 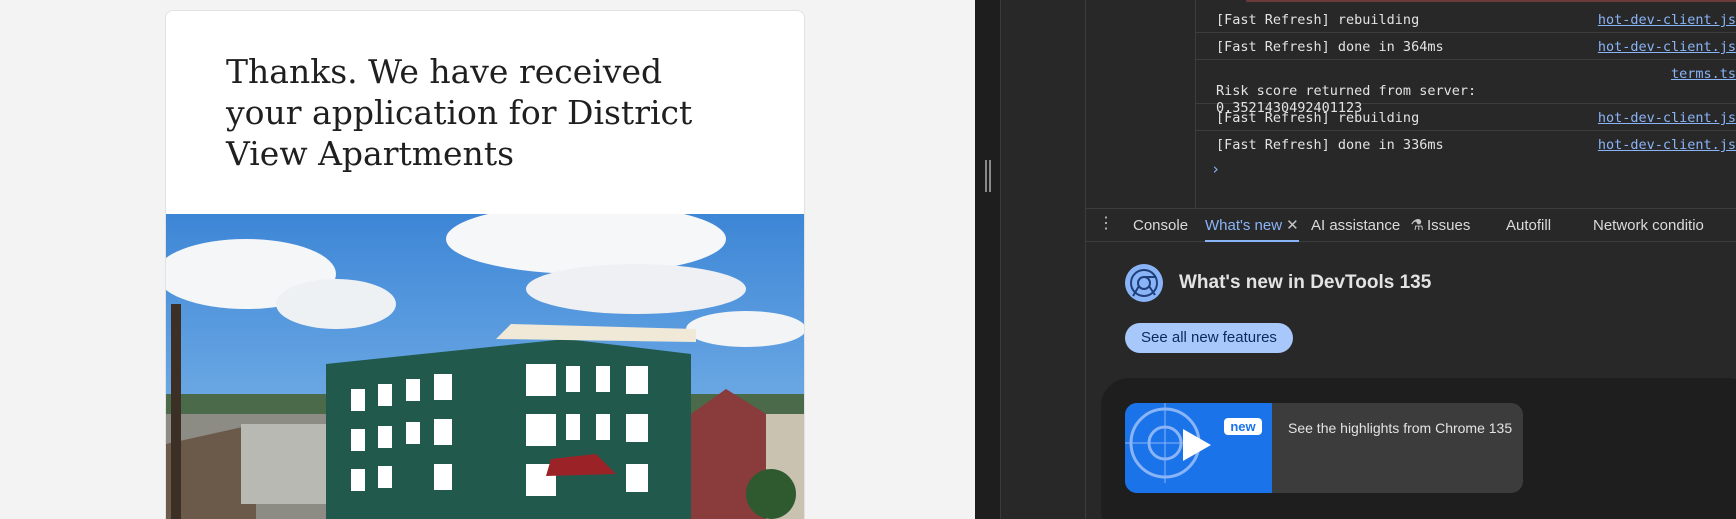 What do you see at coordinates (1215, 169) in the screenshot?
I see `console-prompt: ›` at bounding box center [1215, 169].